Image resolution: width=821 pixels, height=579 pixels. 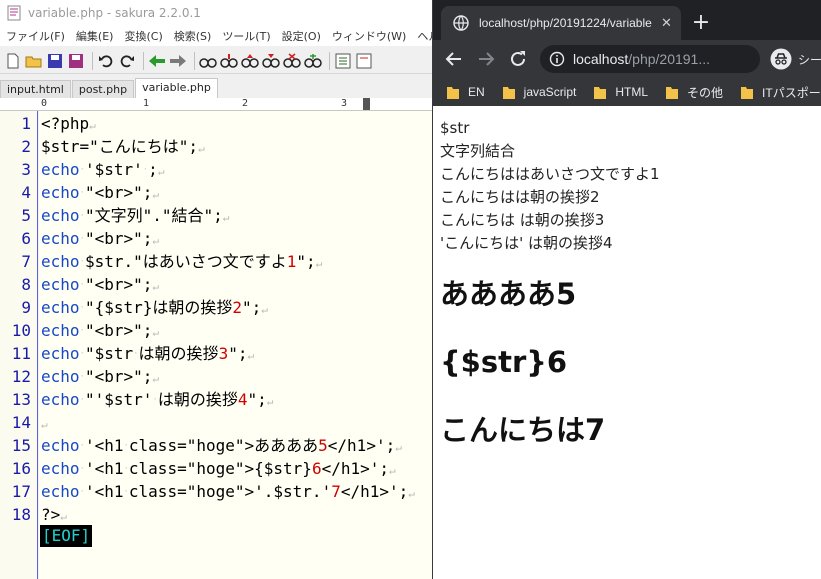 I want to click on menu-file: ファイル(F), so click(x=35, y=36).